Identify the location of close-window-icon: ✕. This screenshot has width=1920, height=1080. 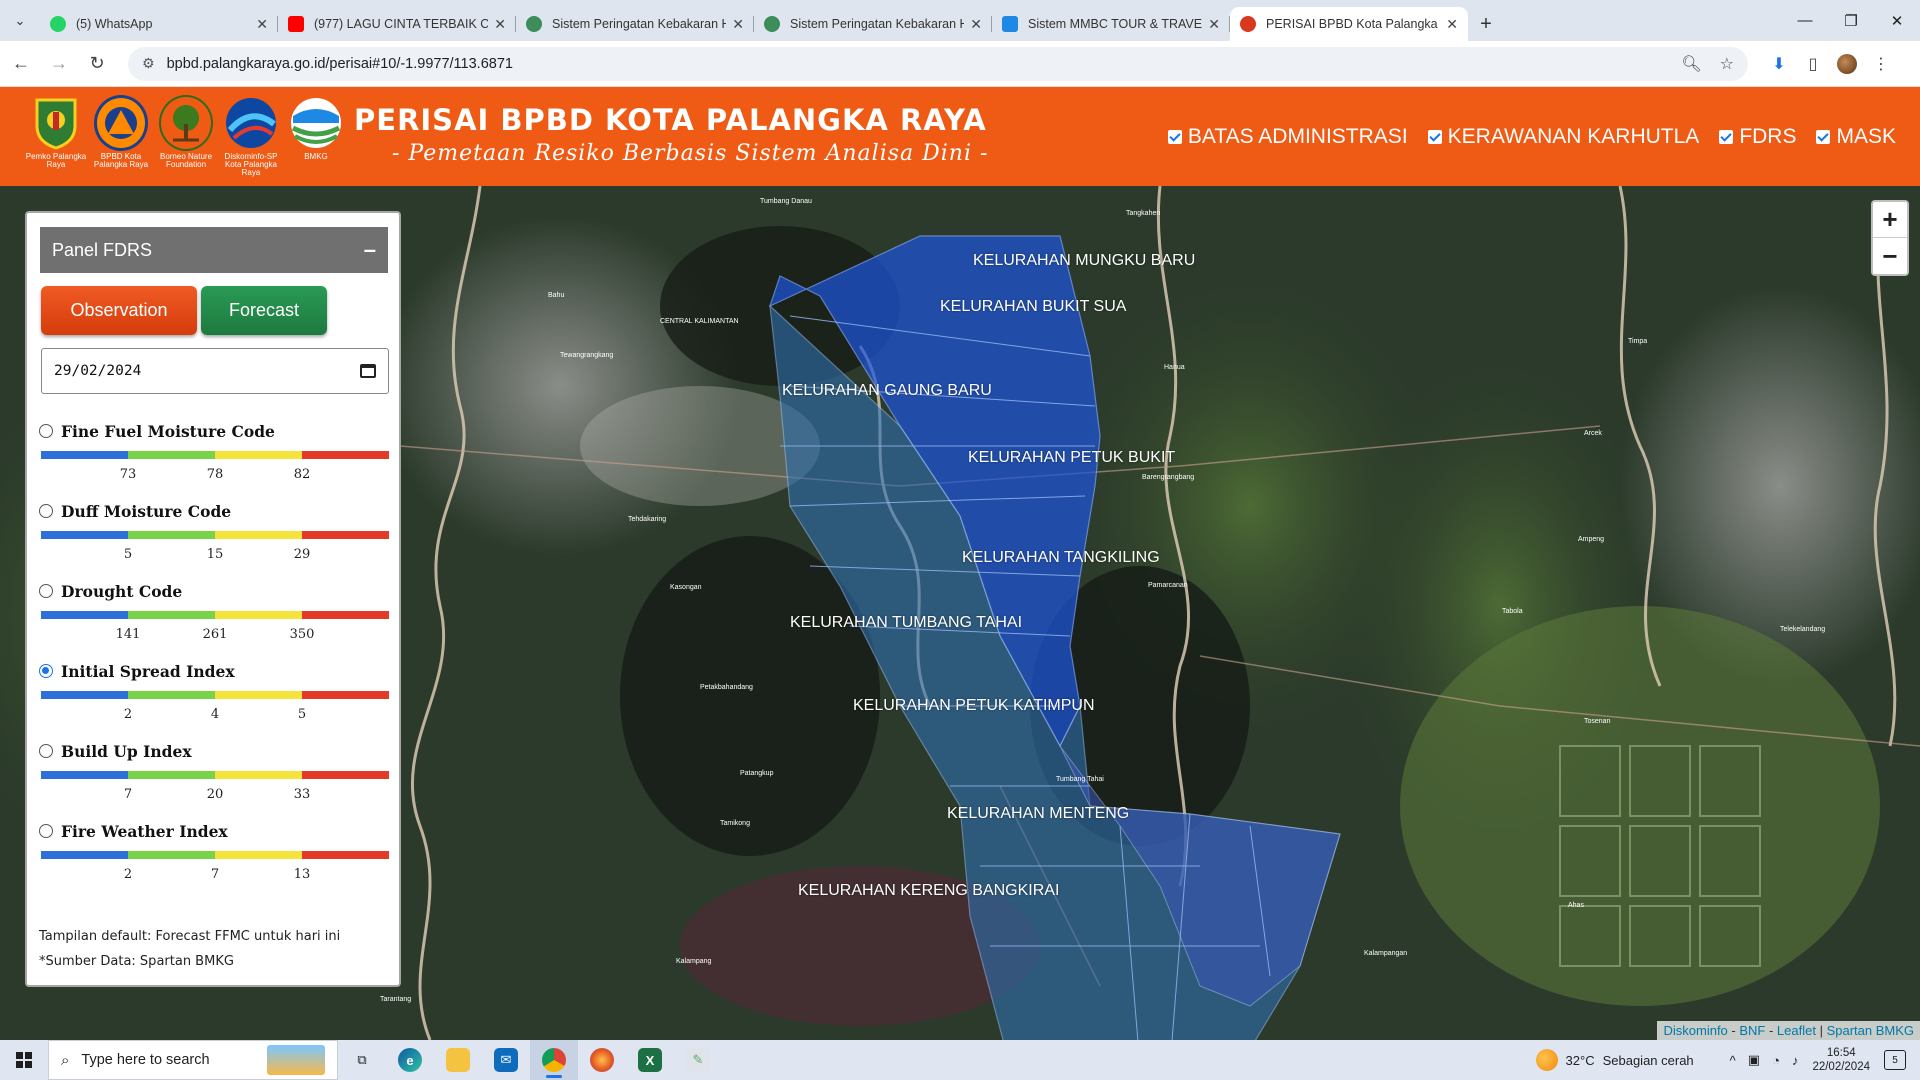
(1897, 20).